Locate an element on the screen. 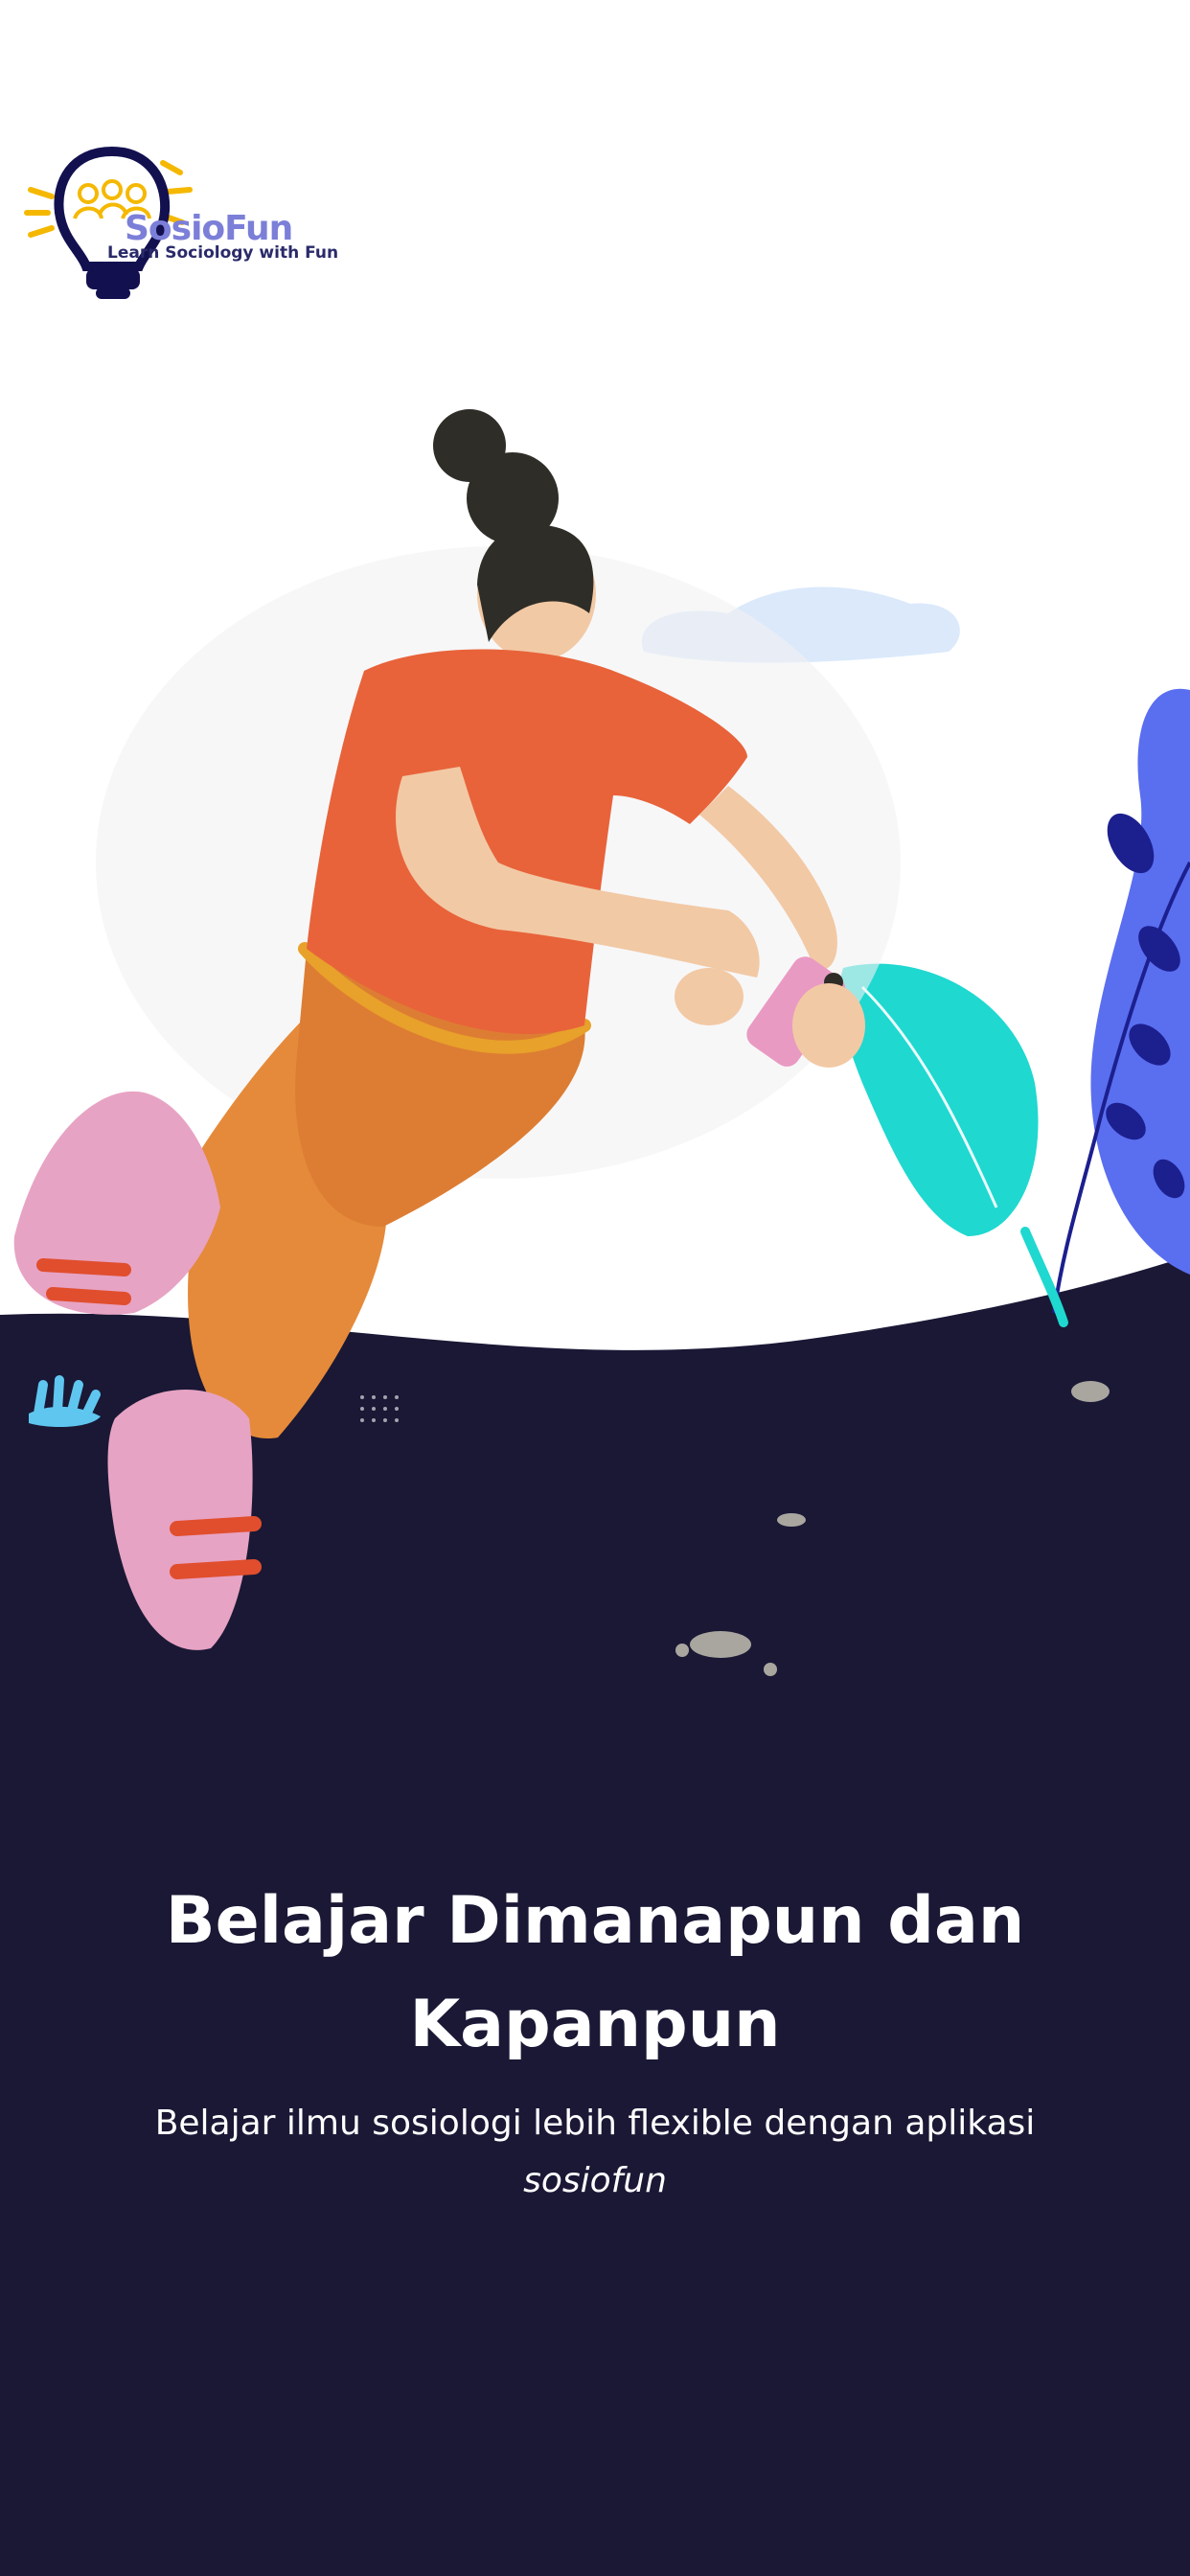 Image resolution: width=1190 pixels, height=2576 pixels. onboarding-title: Belajar Dimanapun dan Kapanpun is located at coordinates (595, 1972).